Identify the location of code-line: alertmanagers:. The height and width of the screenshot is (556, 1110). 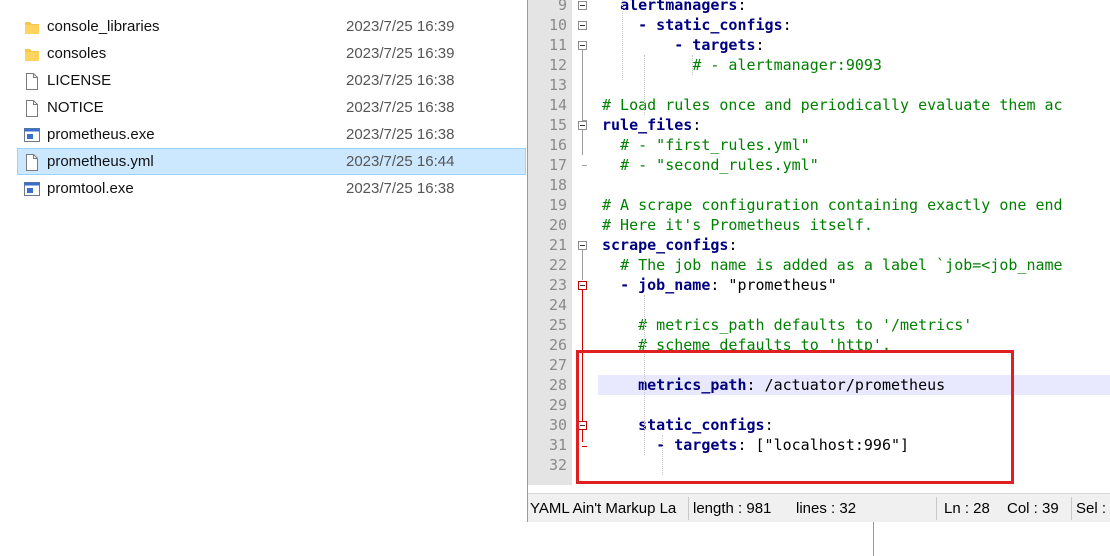
(674, 7).